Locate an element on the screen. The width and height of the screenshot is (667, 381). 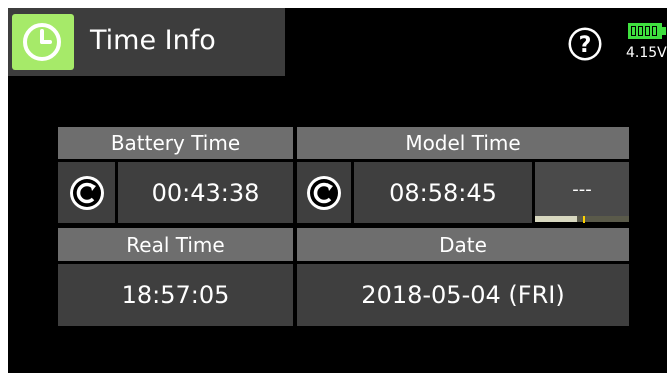
battery-time-value: 00:43:38 is located at coordinates (205, 192).